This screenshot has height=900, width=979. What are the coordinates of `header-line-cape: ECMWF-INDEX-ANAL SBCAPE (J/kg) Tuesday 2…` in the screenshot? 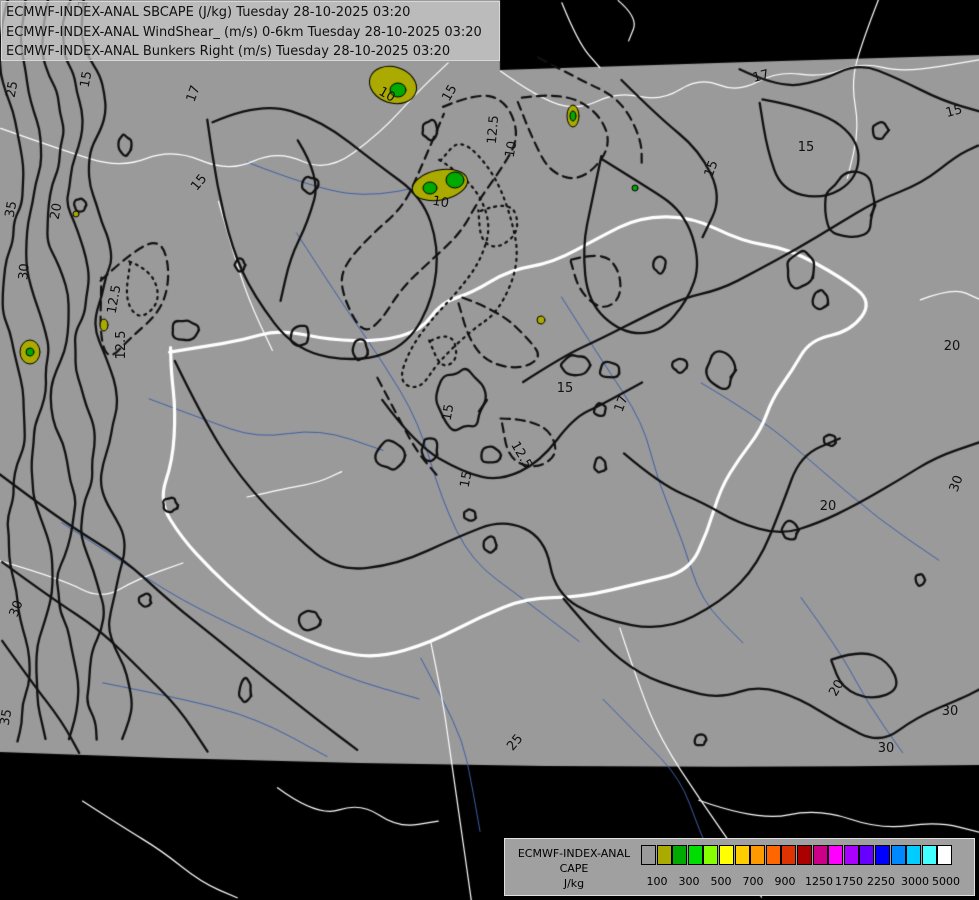 It's located at (208, 12).